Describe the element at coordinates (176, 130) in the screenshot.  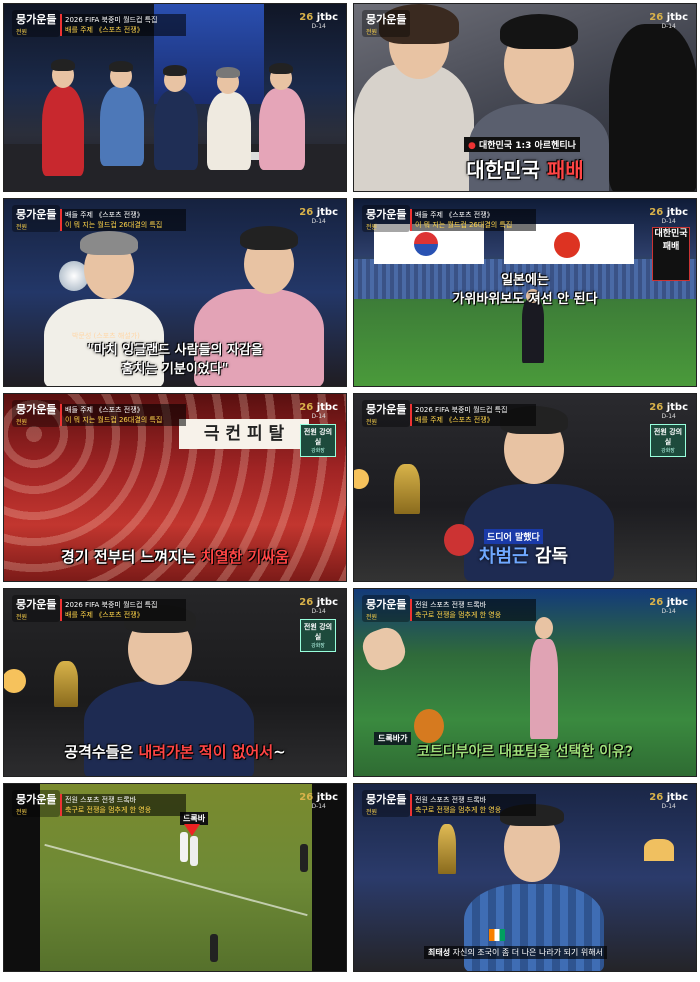
I see `panelist-suit` at that location.